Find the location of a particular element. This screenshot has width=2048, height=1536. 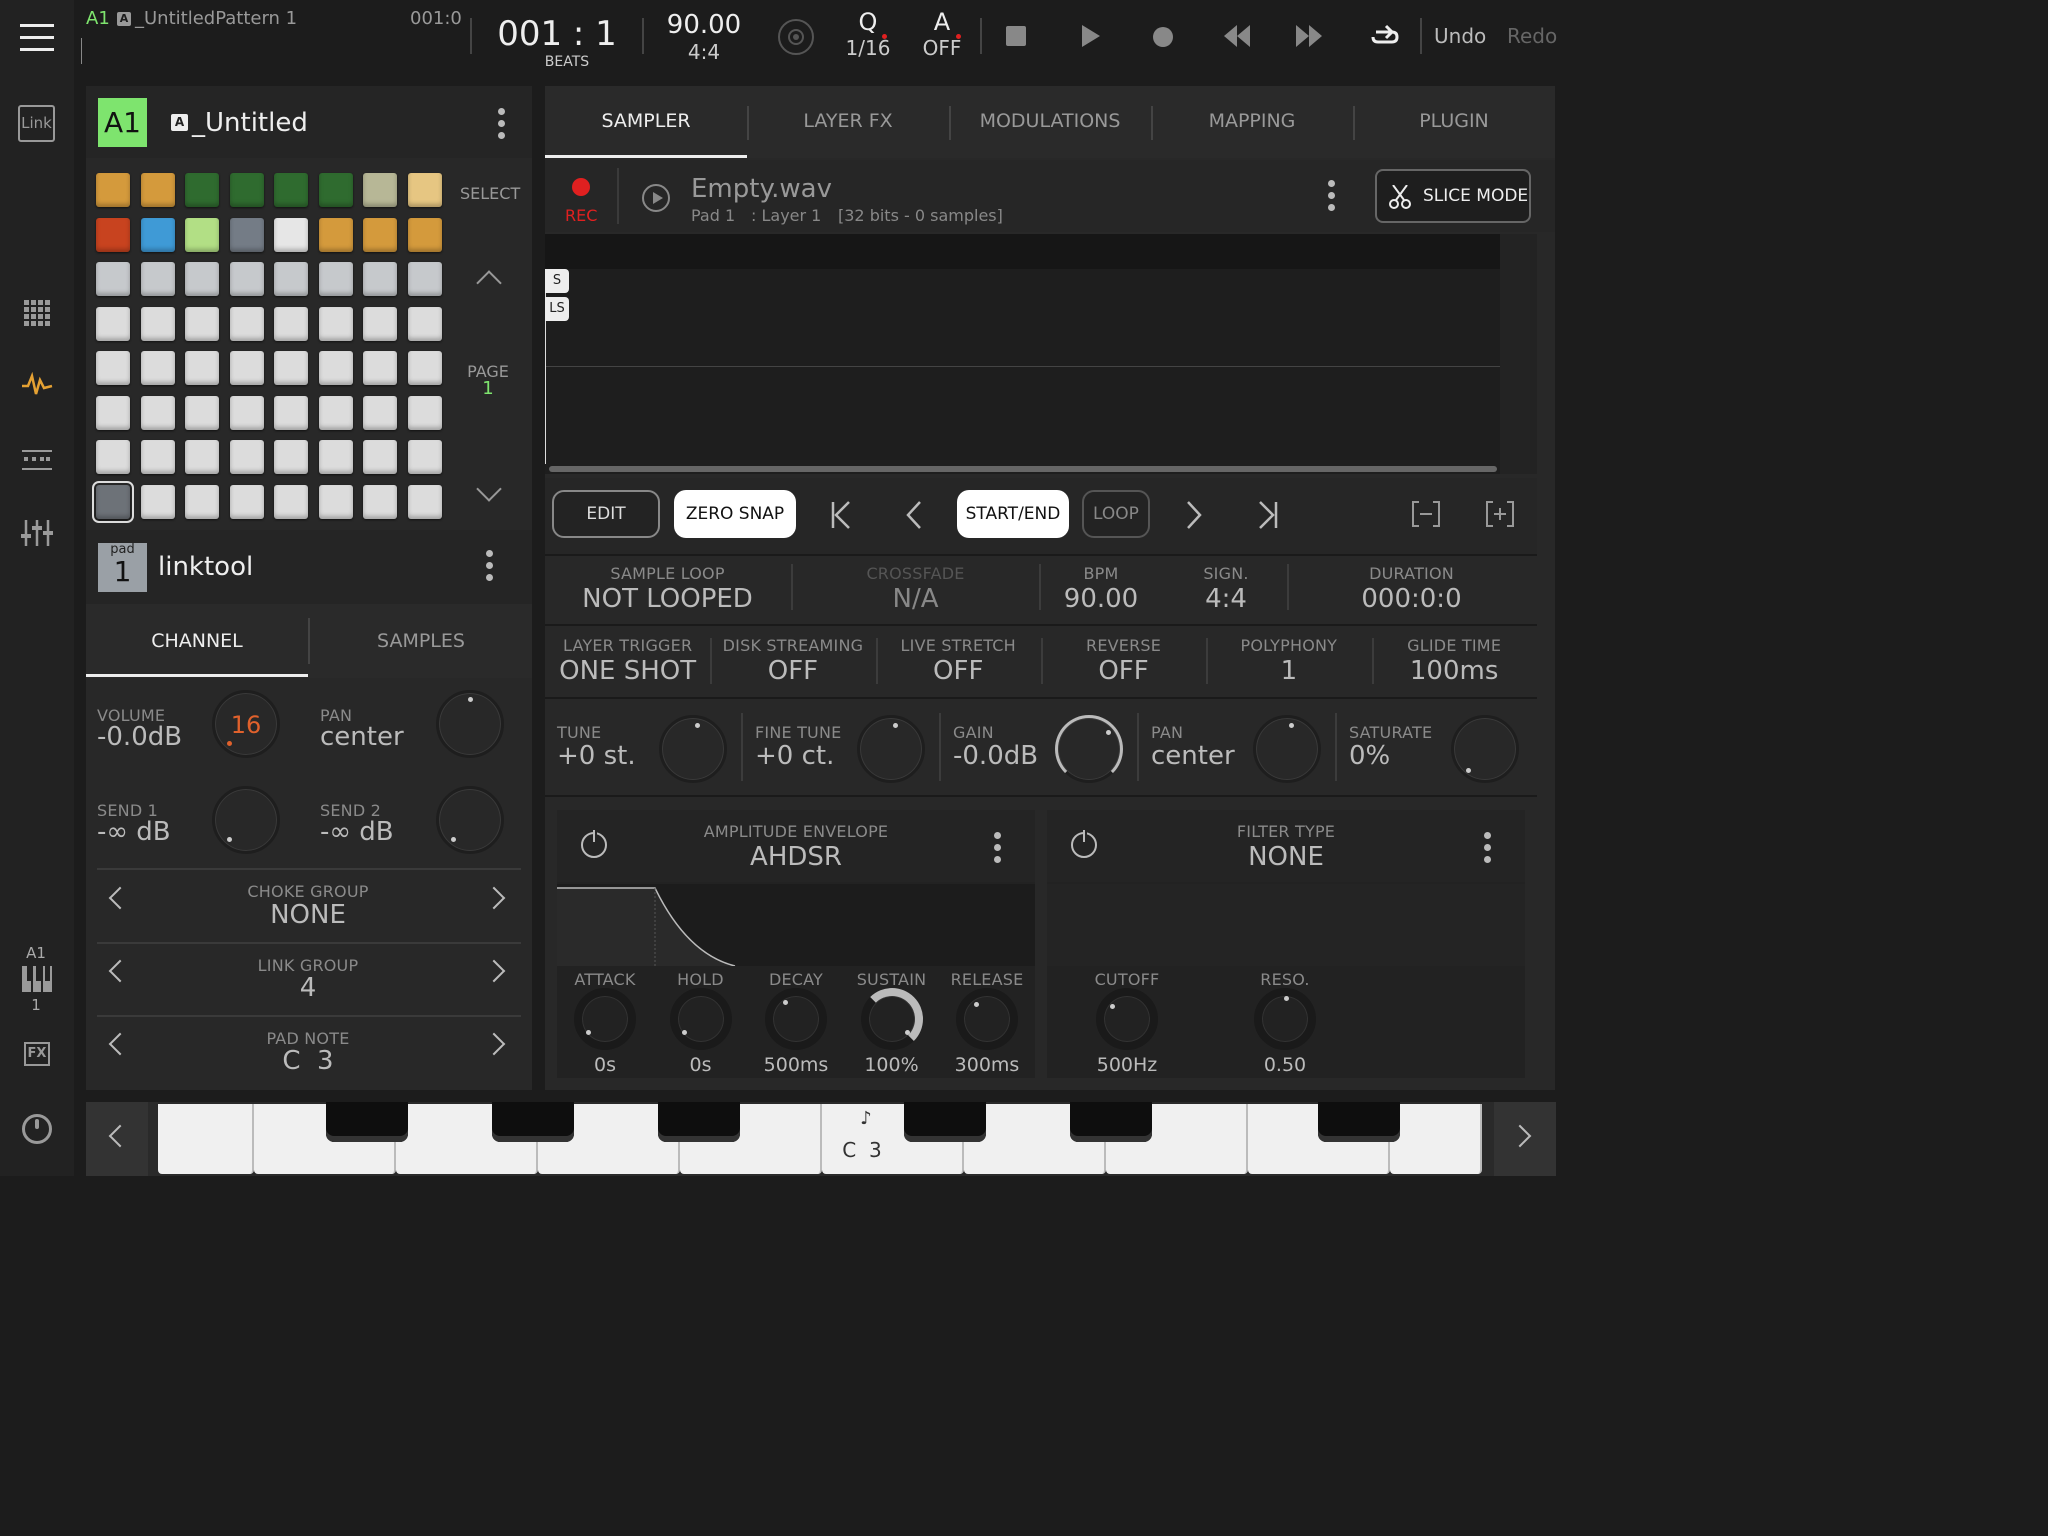

link-next-icon is located at coordinates (494, 971).